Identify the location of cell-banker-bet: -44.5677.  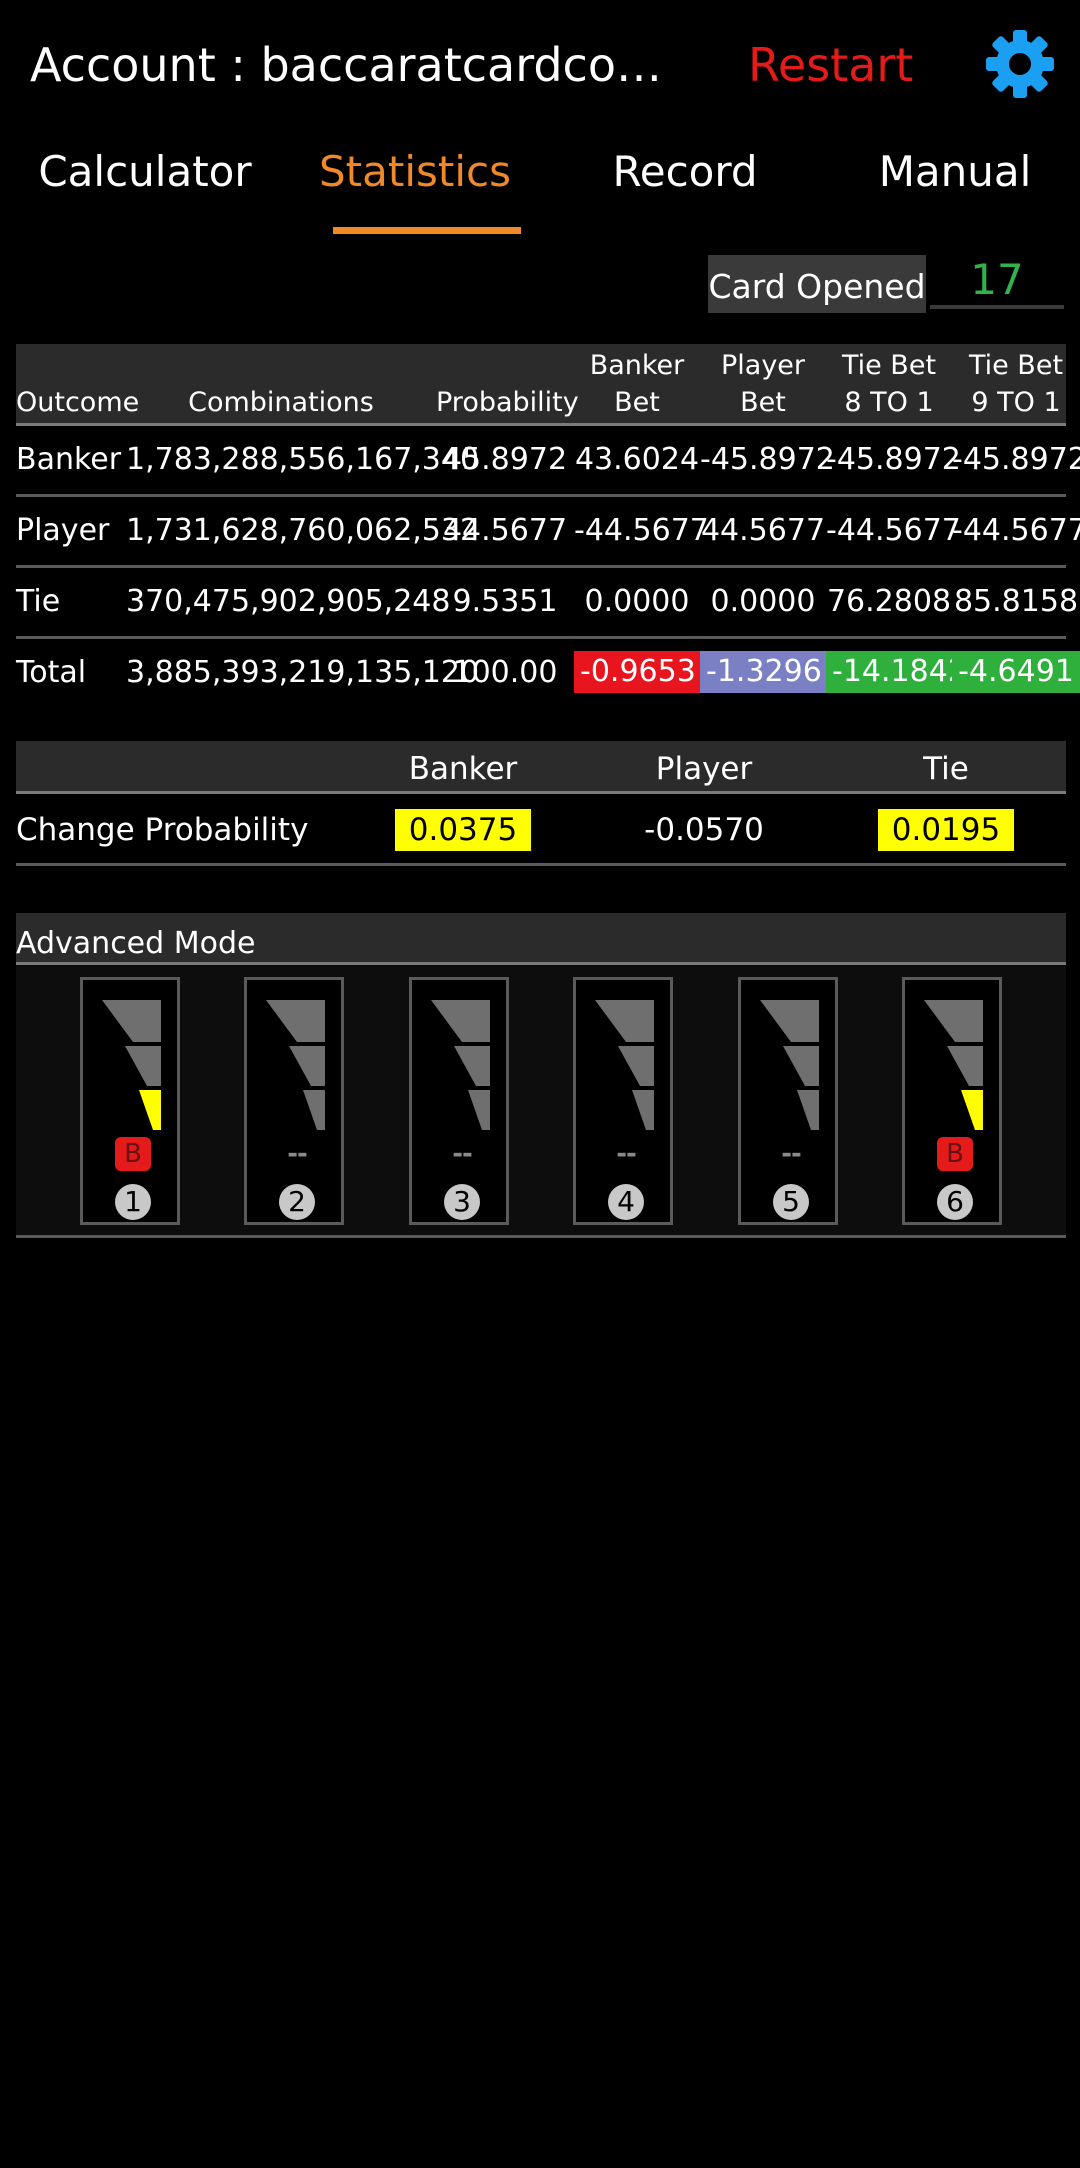
(641, 530).